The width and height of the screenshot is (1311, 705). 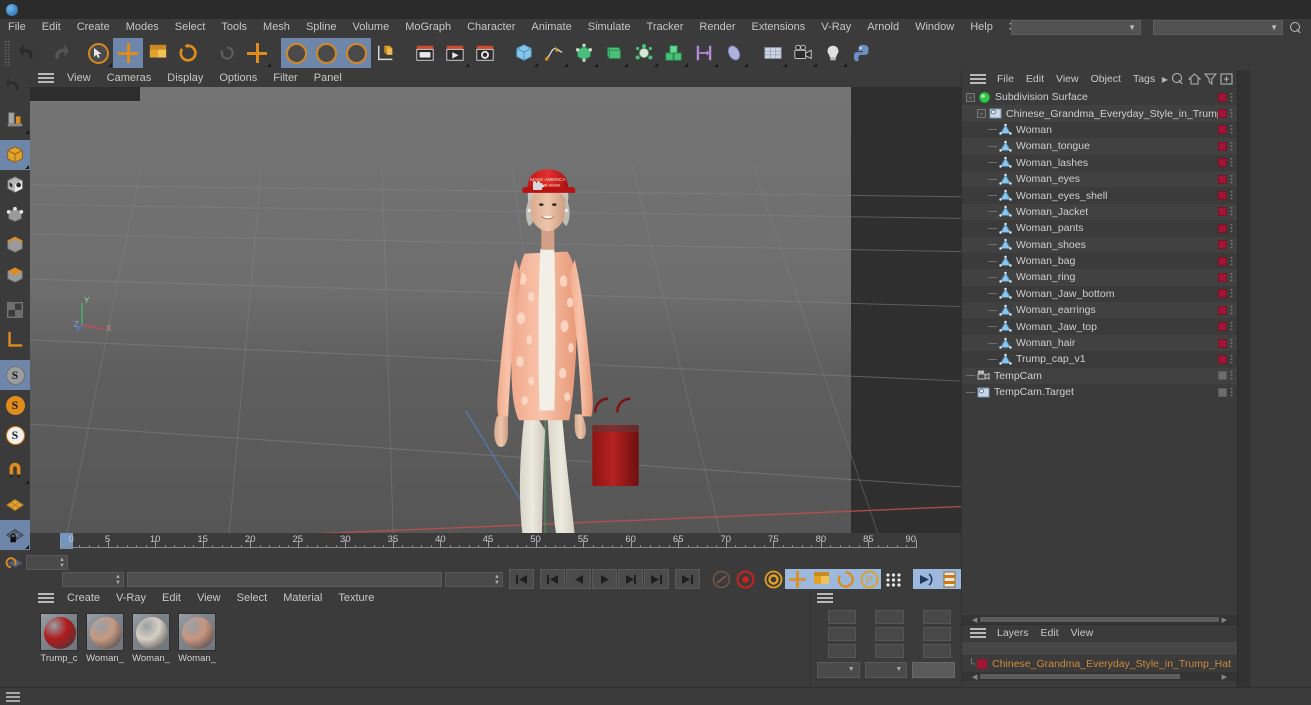 What do you see at coordinates (46, 598) in the screenshot?
I see `material-hamburger-icon` at bounding box center [46, 598].